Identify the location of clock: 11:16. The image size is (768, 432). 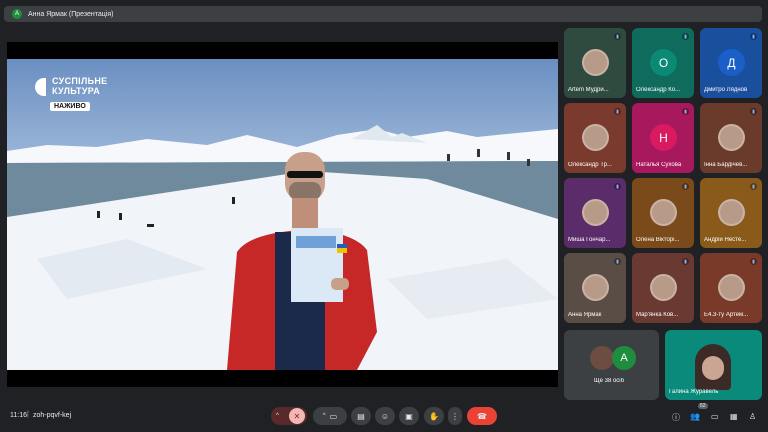
(18, 415).